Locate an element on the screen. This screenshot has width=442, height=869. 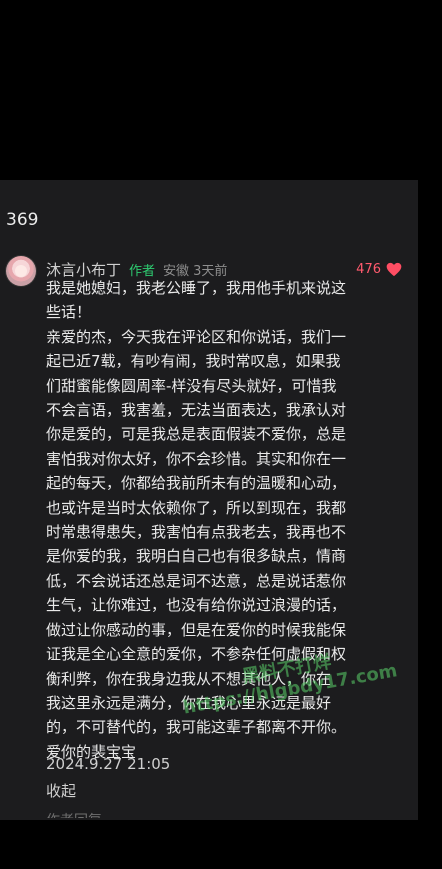
like-count: 476 is located at coordinates (368, 269).